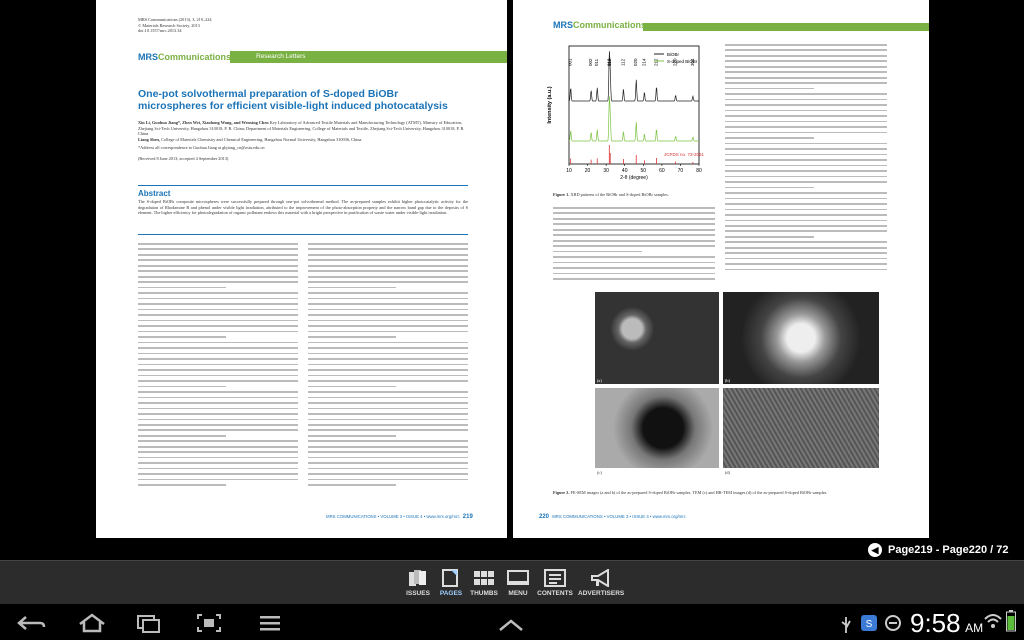 The image size is (1024, 640). I want to click on page-indicator-text: Page219 - Page220 / 72, so click(948, 550).